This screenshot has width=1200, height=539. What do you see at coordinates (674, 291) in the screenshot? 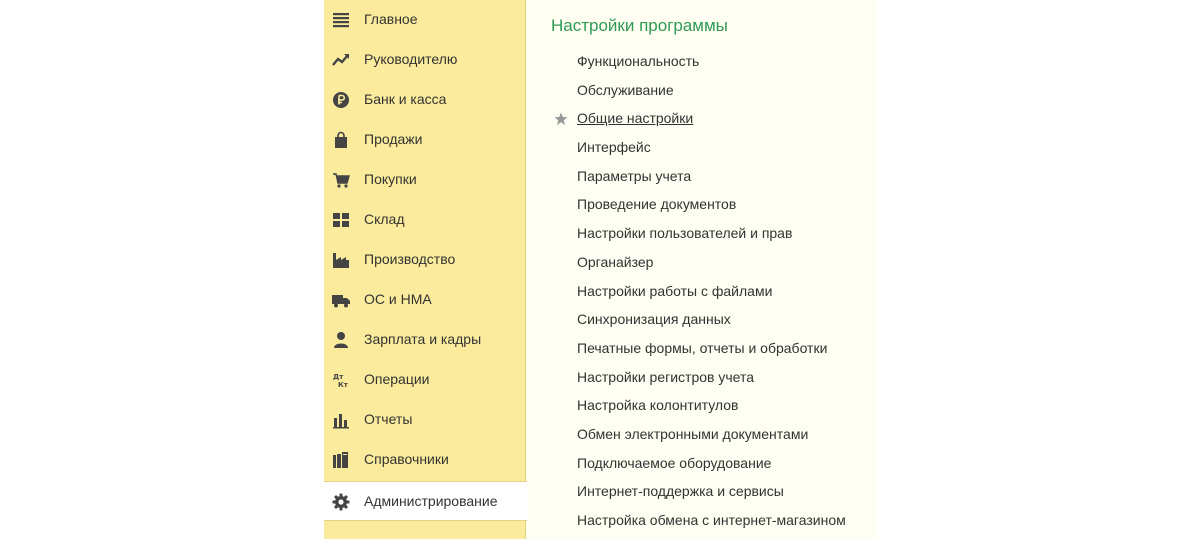
I see `link-file-settings: Настройки работы с файлами` at bounding box center [674, 291].